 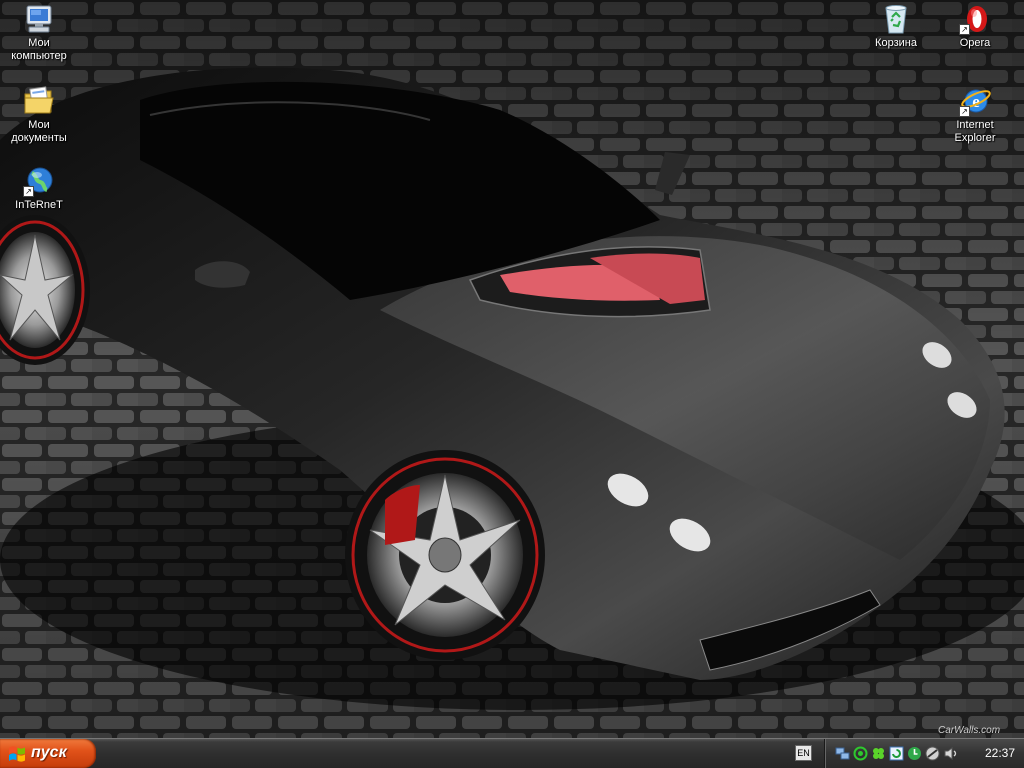 What do you see at coordinates (896, 753) in the screenshot?
I see `sync-icon` at bounding box center [896, 753].